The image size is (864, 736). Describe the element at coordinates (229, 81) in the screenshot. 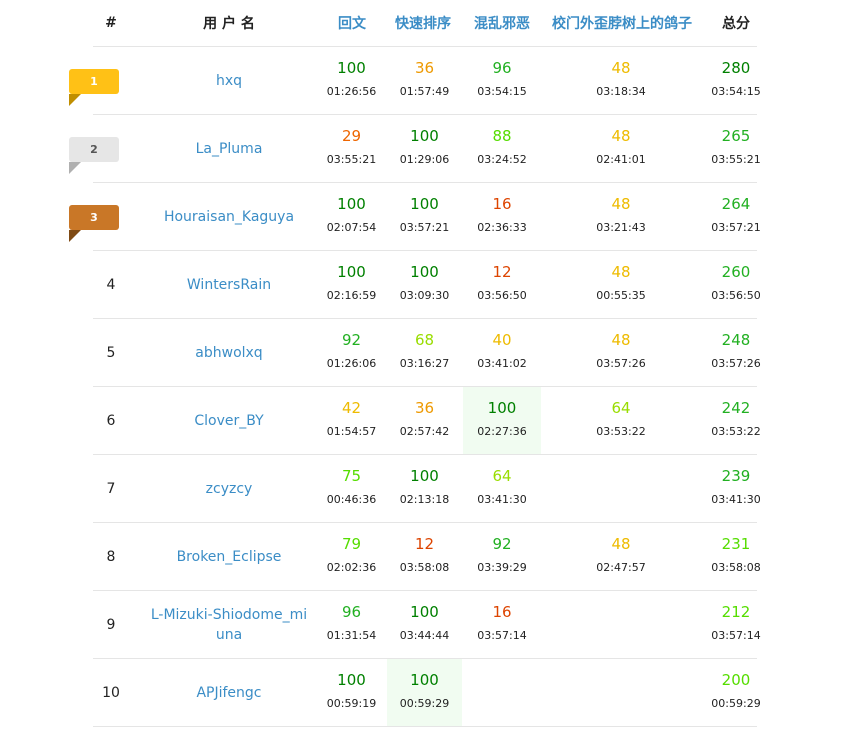

I see `username-link: hxq` at that location.